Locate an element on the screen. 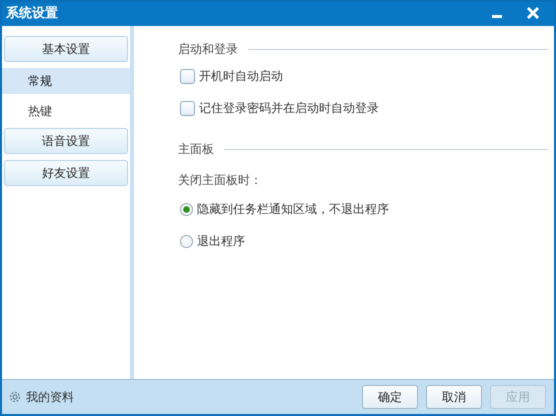 The width and height of the screenshot is (556, 416). sidebar-group-button: 基本设置 is located at coordinates (66, 49).